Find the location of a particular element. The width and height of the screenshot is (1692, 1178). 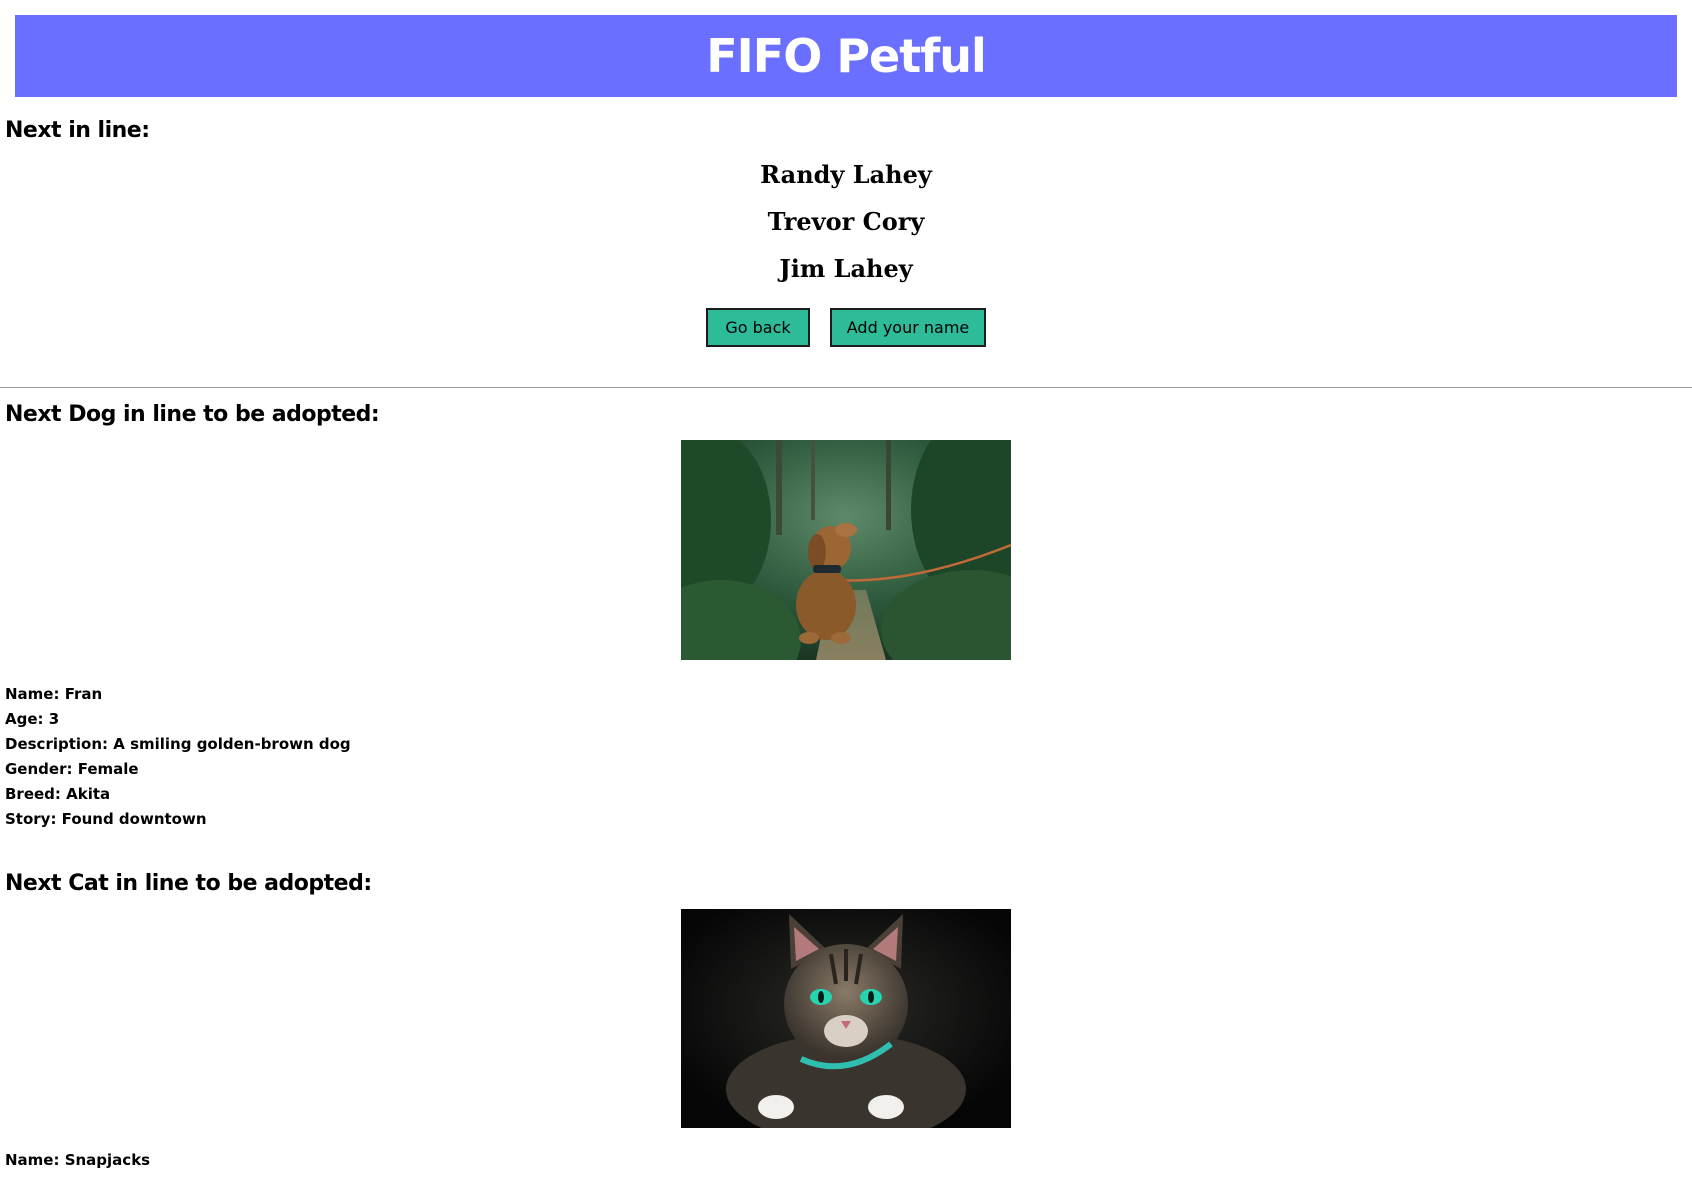

cat-details: Name: Snapjacks is located at coordinates (77, 1160).